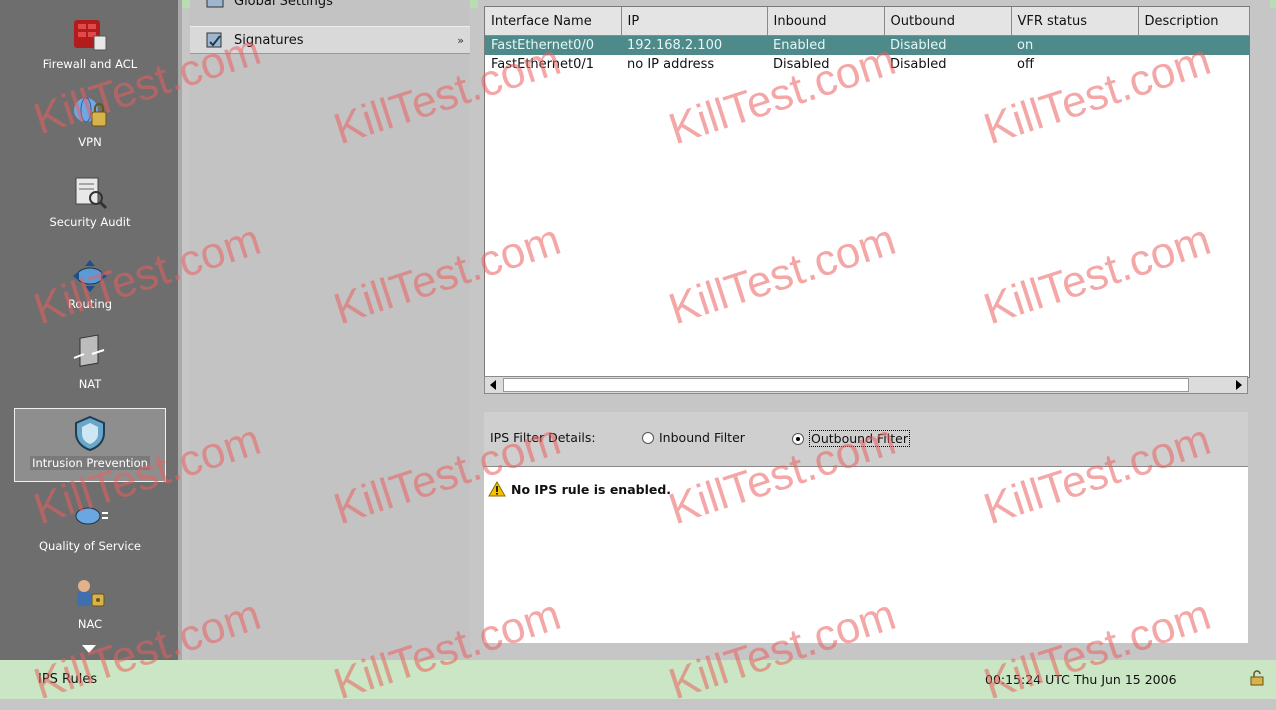 This screenshot has width=1276, height=710. Describe the element at coordinates (948, 21) in the screenshot. I see `column-header: Outbound` at that location.